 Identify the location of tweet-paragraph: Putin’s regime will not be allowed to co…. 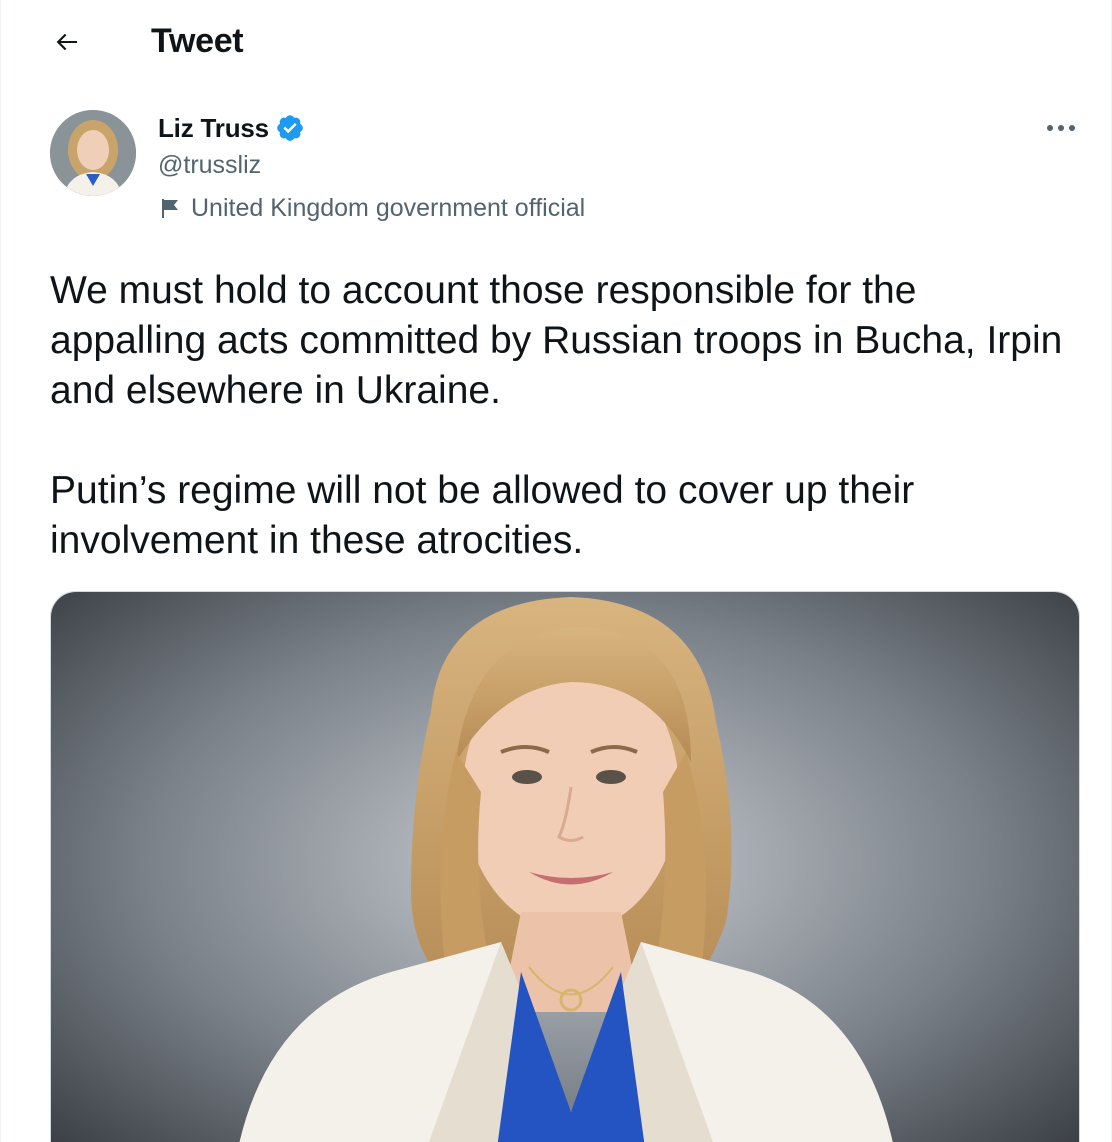
(482, 515).